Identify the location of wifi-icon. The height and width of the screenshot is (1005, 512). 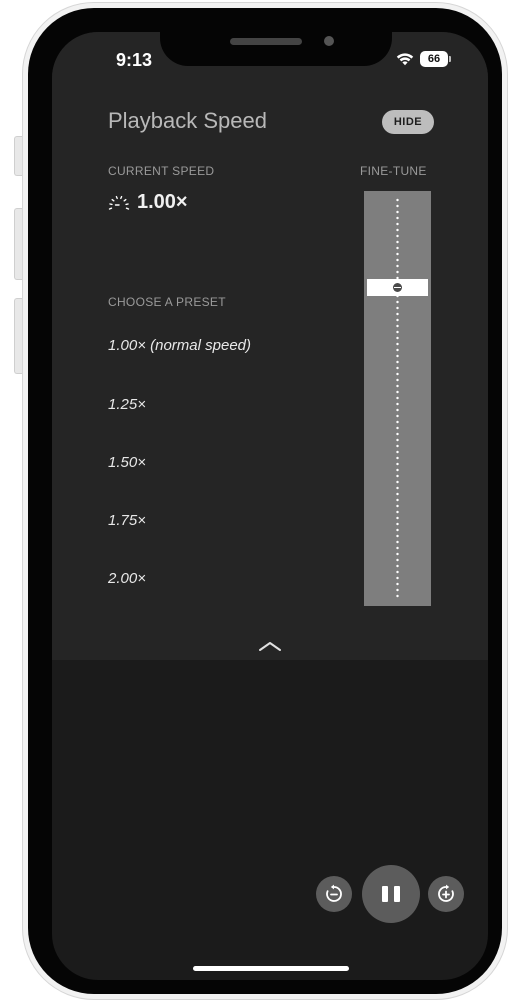
(405, 59).